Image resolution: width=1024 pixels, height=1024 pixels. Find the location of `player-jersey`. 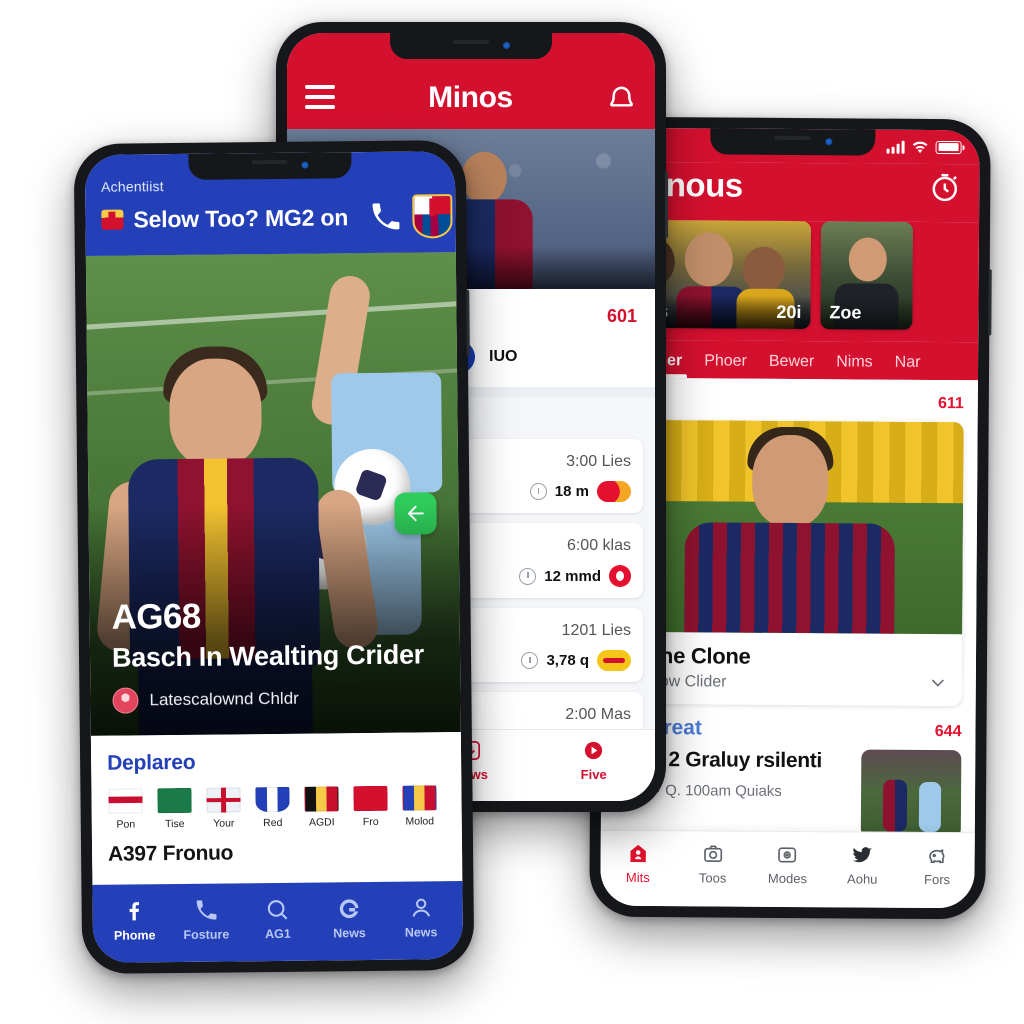

player-jersey is located at coordinates (789, 578).